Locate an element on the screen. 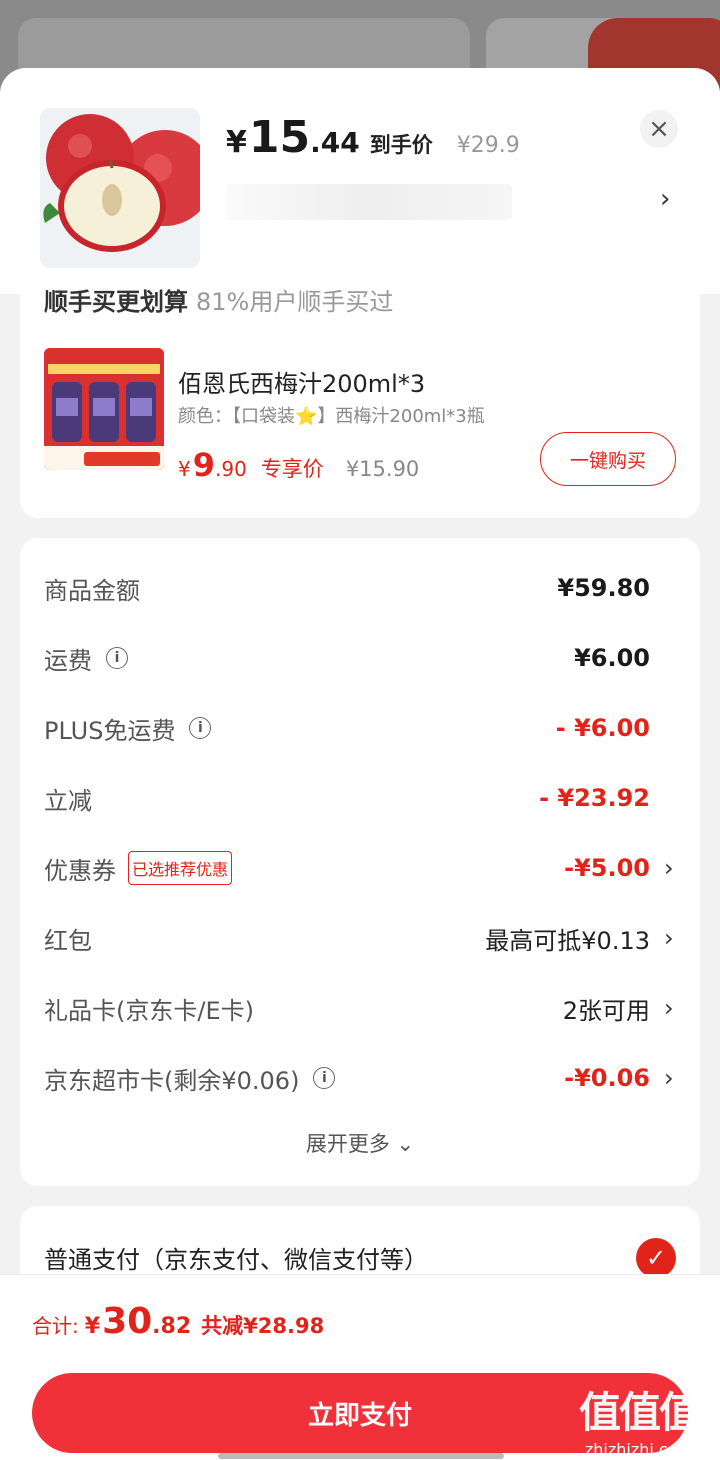 The width and height of the screenshot is (720, 1460). row-value: 最高可抵¥0.13 is located at coordinates (567, 940).